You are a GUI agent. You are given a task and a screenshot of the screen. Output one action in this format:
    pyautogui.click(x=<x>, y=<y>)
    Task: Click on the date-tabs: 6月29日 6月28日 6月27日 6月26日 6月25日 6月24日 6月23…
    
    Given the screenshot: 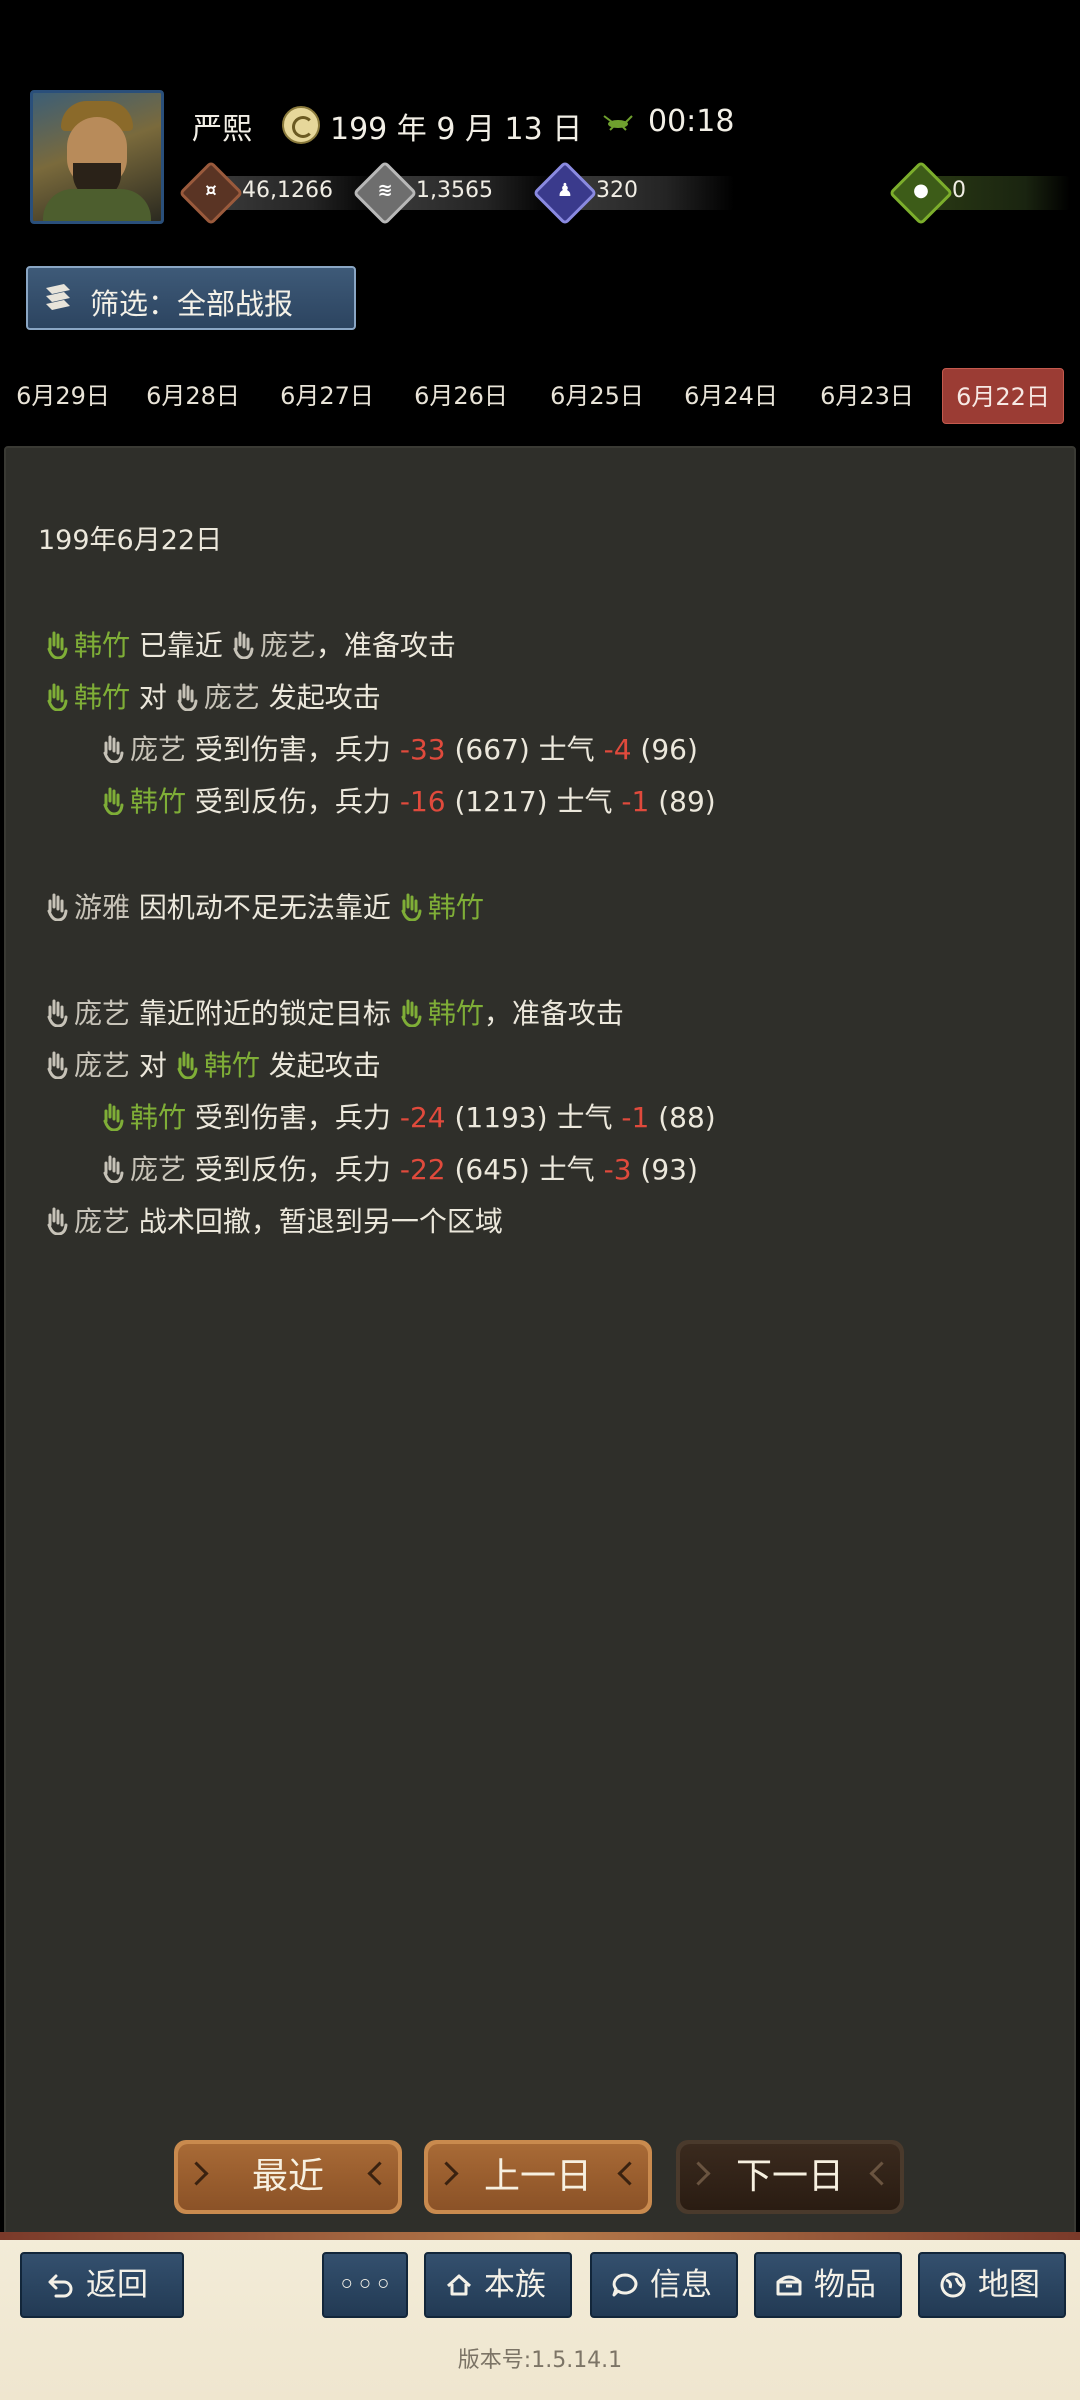 What is the action you would take?
    pyautogui.click(x=540, y=396)
    